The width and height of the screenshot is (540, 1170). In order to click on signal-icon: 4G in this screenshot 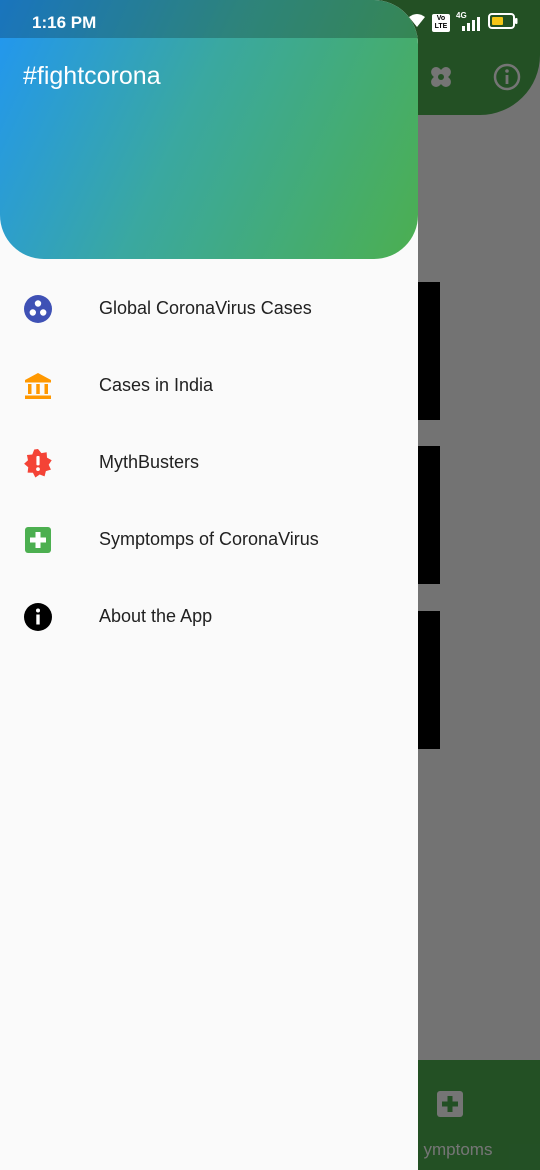, I will do `click(469, 21)`.